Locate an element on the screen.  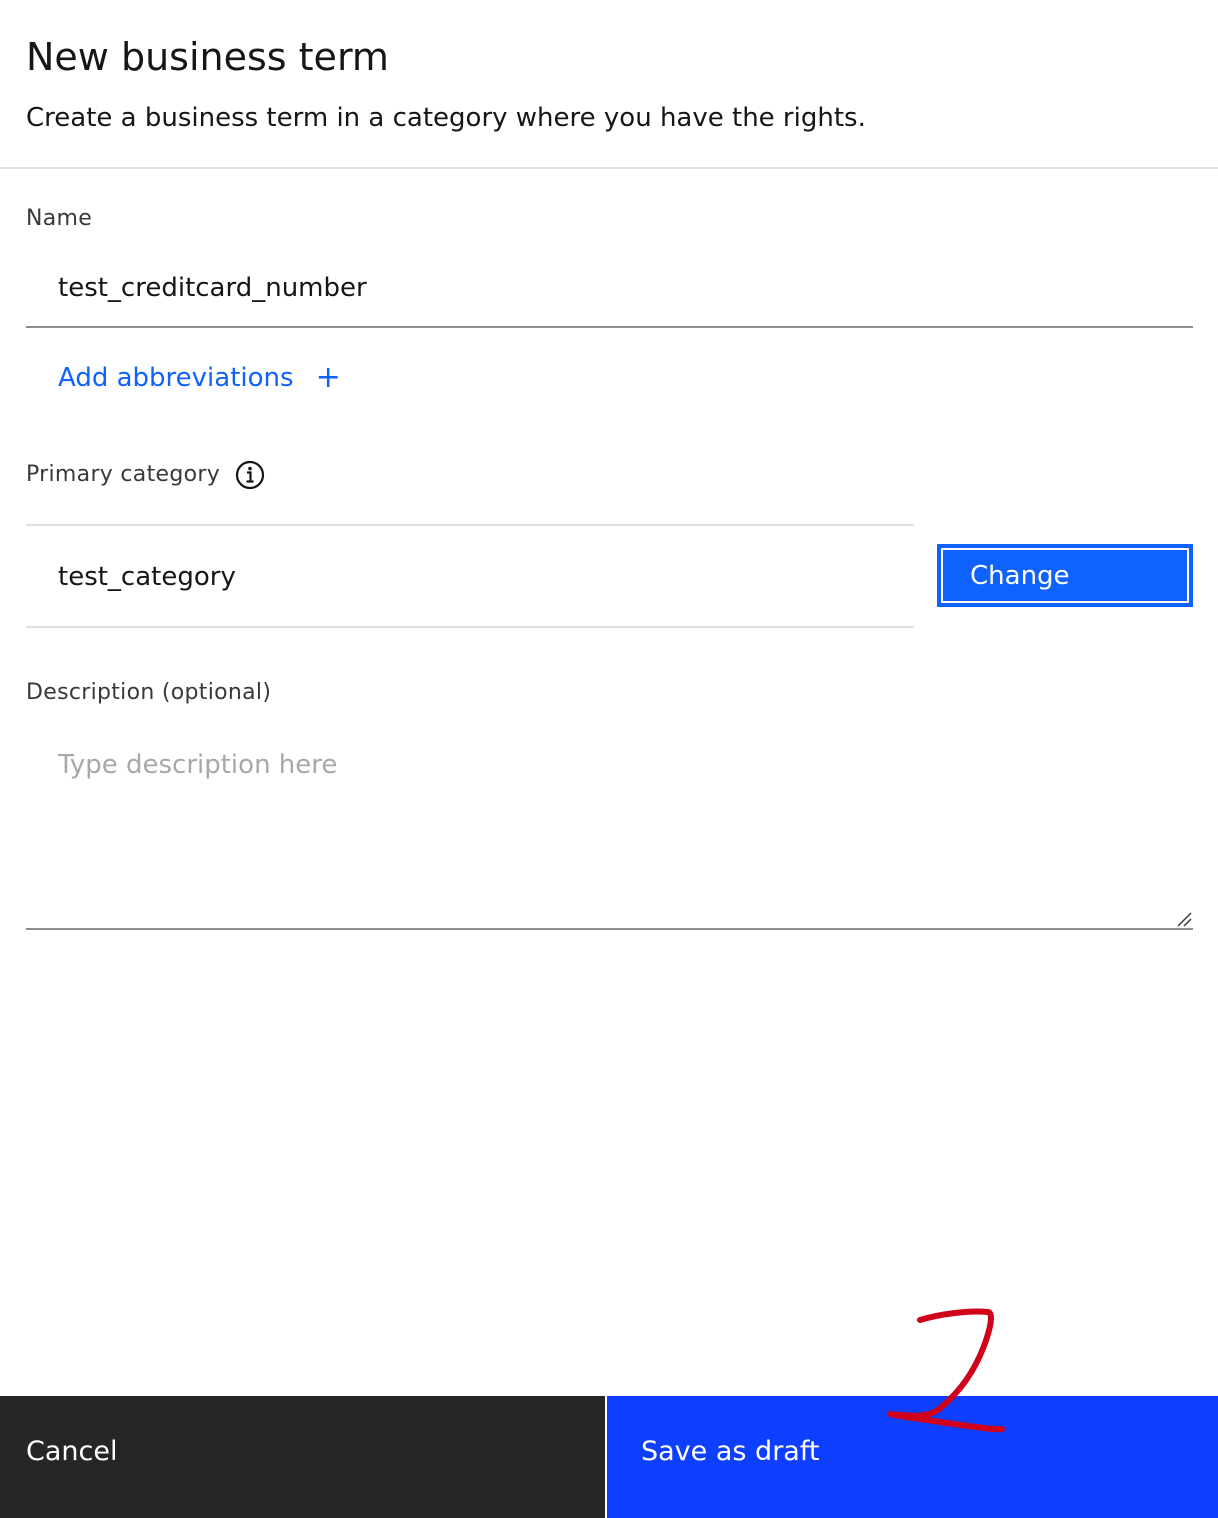
primary-category-value: test_category is located at coordinates (147, 577).